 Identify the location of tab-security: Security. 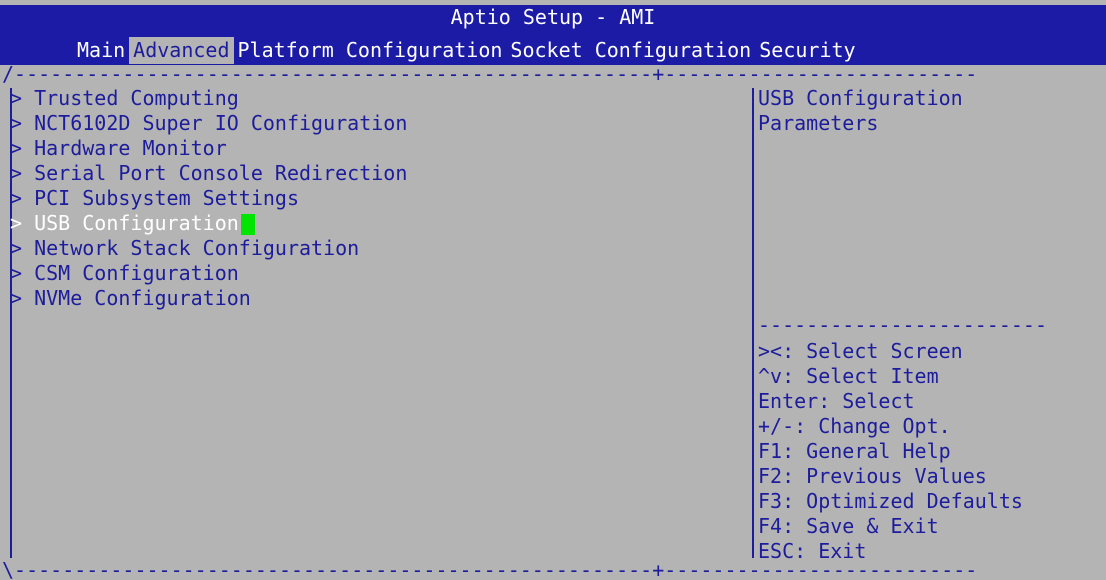
(807, 50).